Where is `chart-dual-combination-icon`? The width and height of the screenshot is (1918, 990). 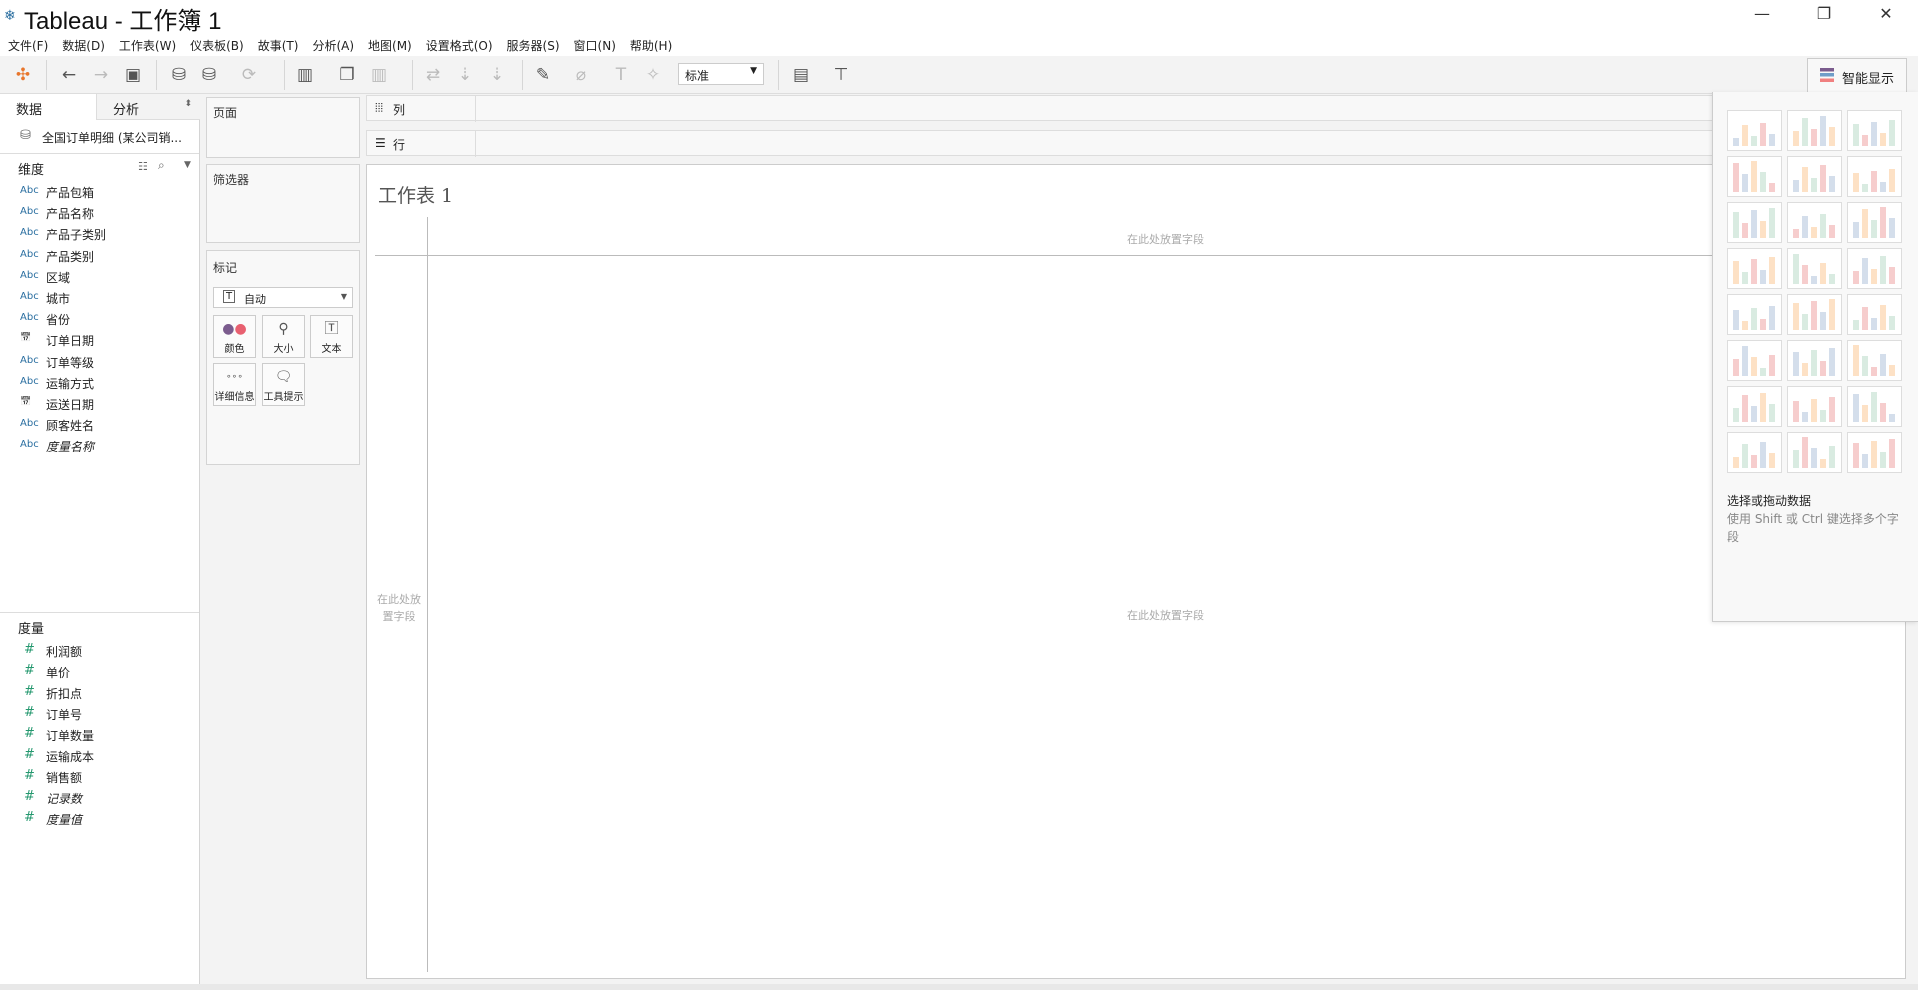 chart-dual-combination-icon is located at coordinates (1874, 360).